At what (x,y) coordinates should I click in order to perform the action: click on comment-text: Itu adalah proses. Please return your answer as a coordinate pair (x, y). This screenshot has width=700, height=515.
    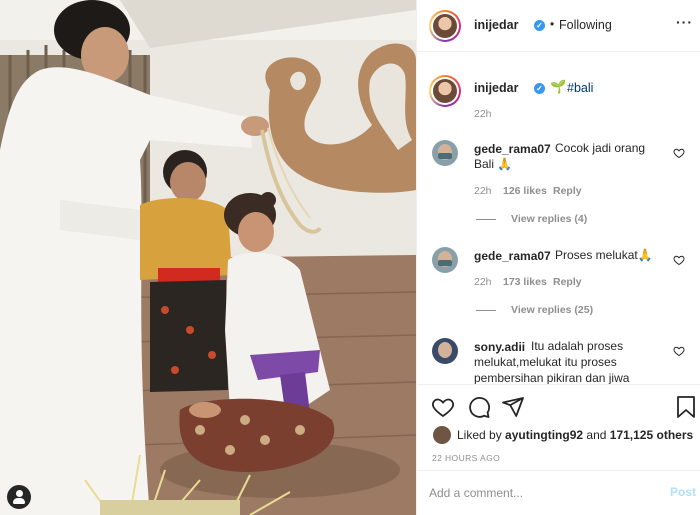
    Looking at the image, I should click on (577, 346).